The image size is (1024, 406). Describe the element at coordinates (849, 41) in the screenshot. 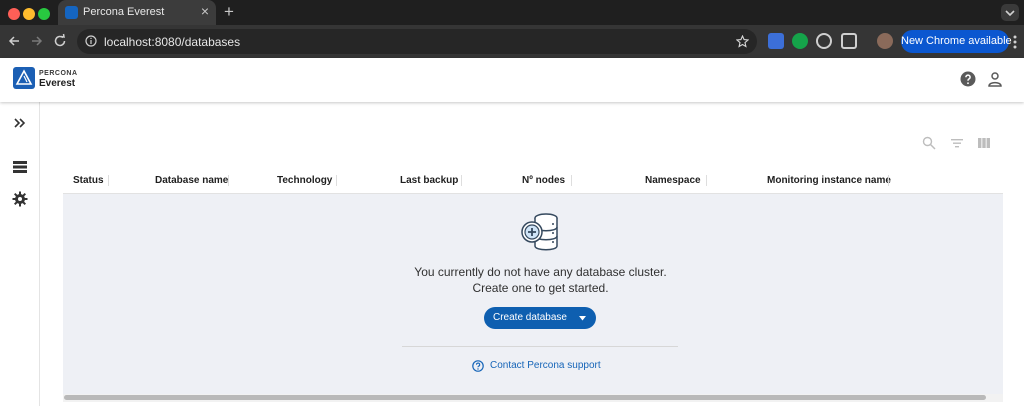

I see `puzzle-extensions-icon` at that location.